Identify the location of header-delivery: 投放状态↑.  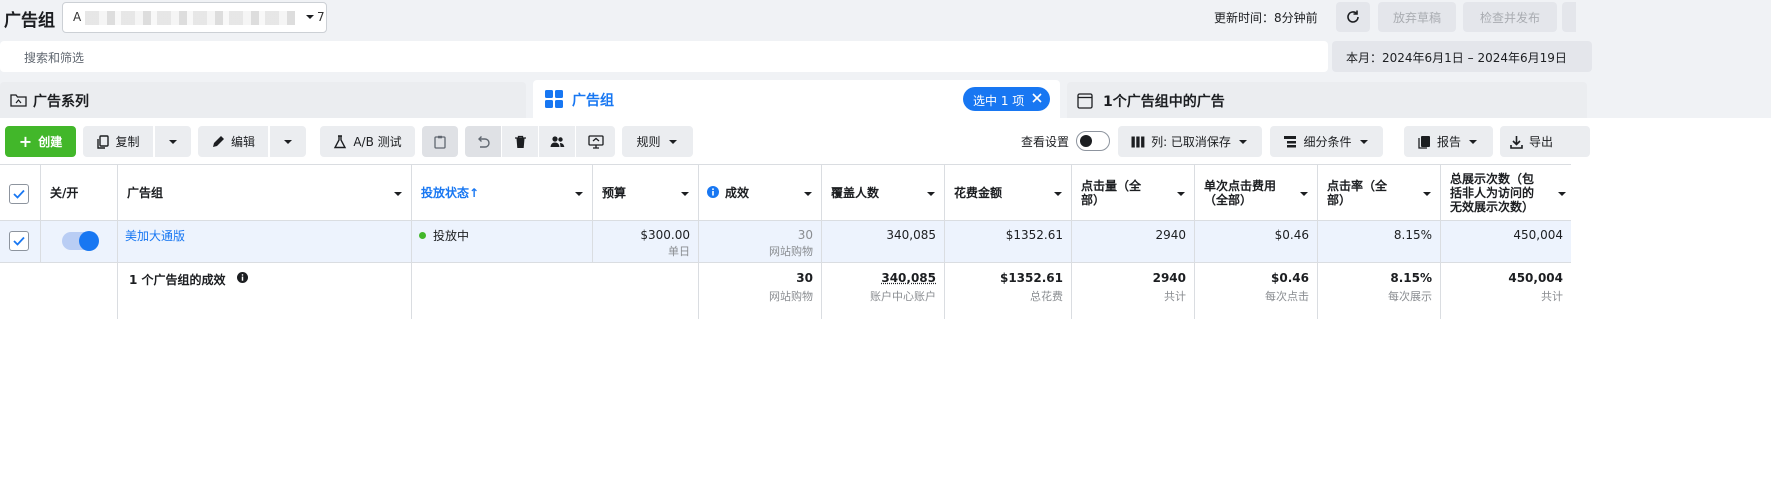
(502, 192).